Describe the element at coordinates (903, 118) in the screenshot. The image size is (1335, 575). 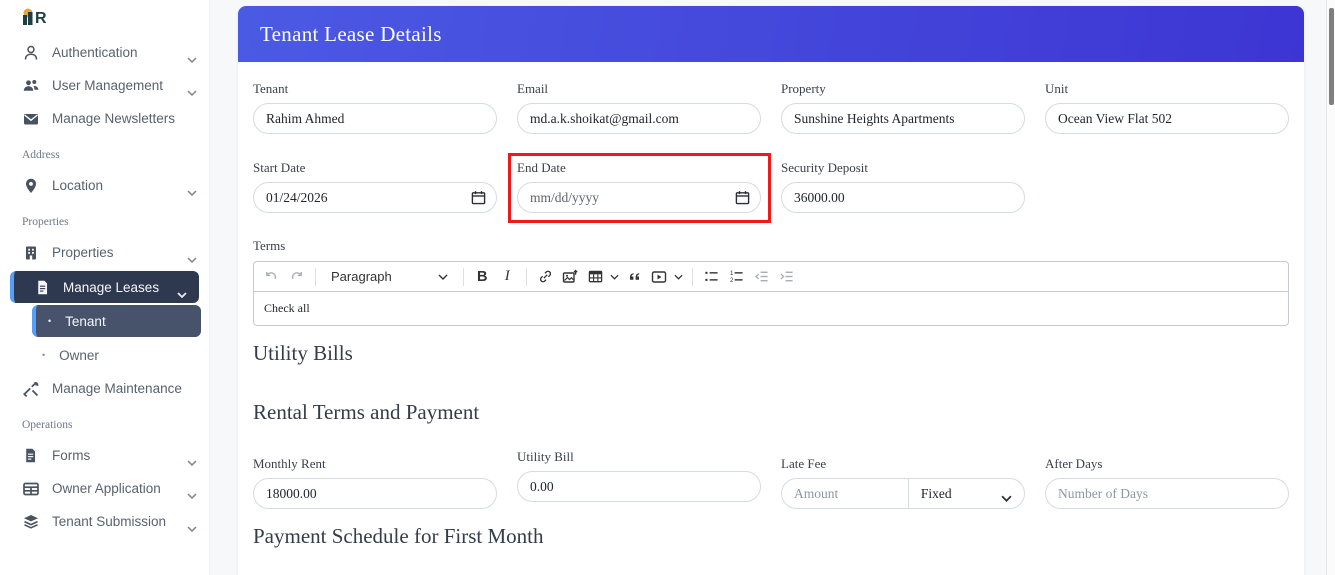
I see `property-input` at that location.